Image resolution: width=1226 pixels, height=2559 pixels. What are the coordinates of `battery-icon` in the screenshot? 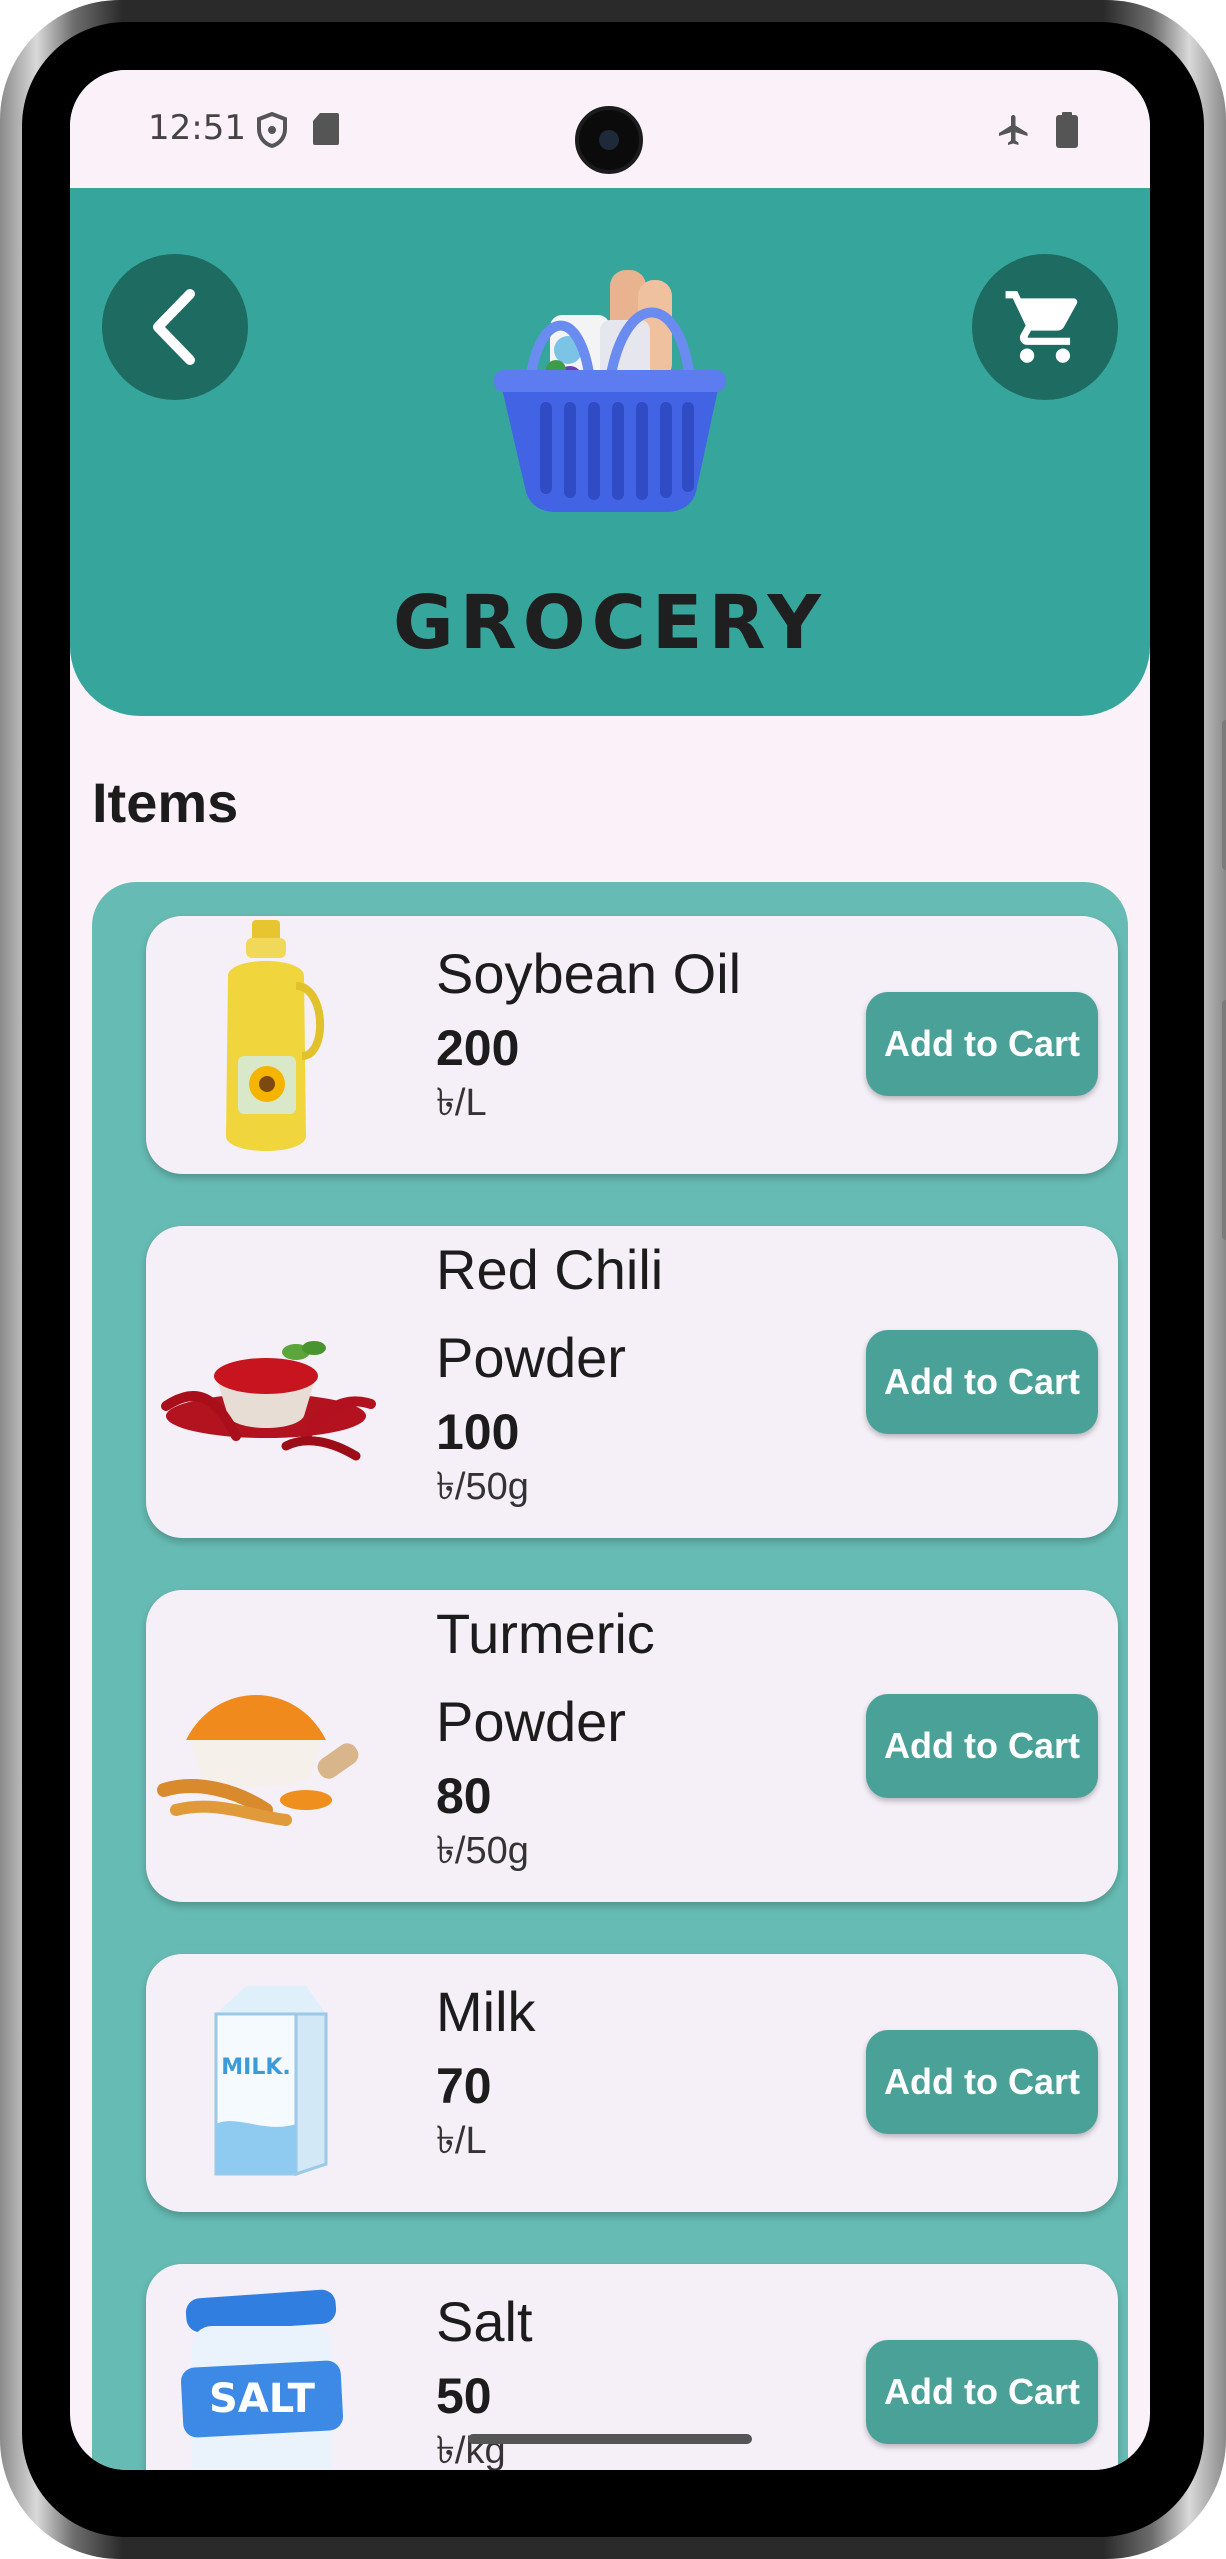 It's located at (1067, 130).